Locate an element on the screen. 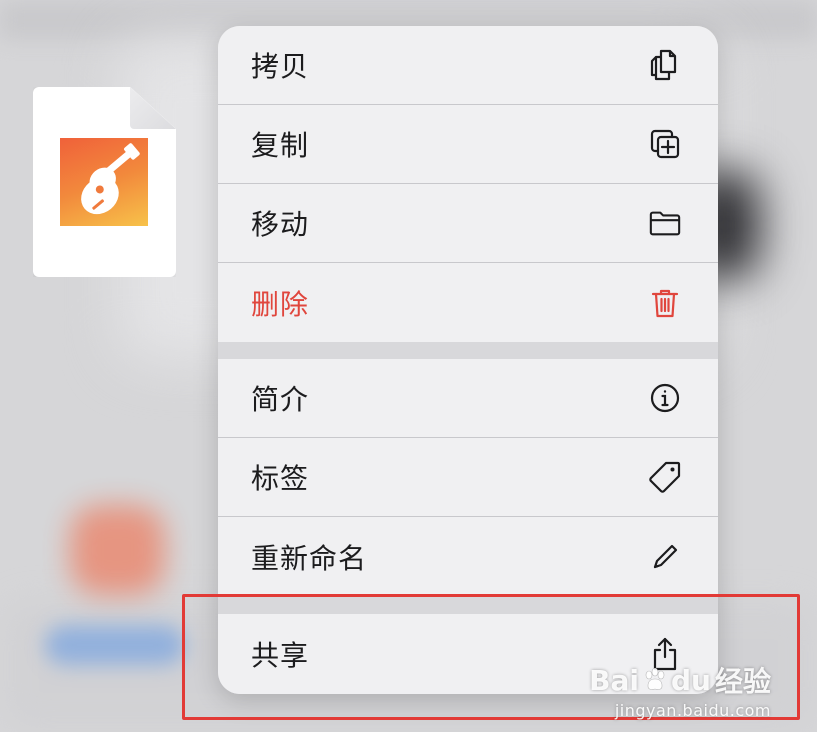 The image size is (817, 732). menu-item-label: 重新命名 is located at coordinates (309, 558).